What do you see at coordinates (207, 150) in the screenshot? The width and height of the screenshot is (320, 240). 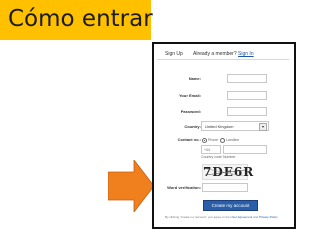 I see `country-code-value: +44` at bounding box center [207, 150].